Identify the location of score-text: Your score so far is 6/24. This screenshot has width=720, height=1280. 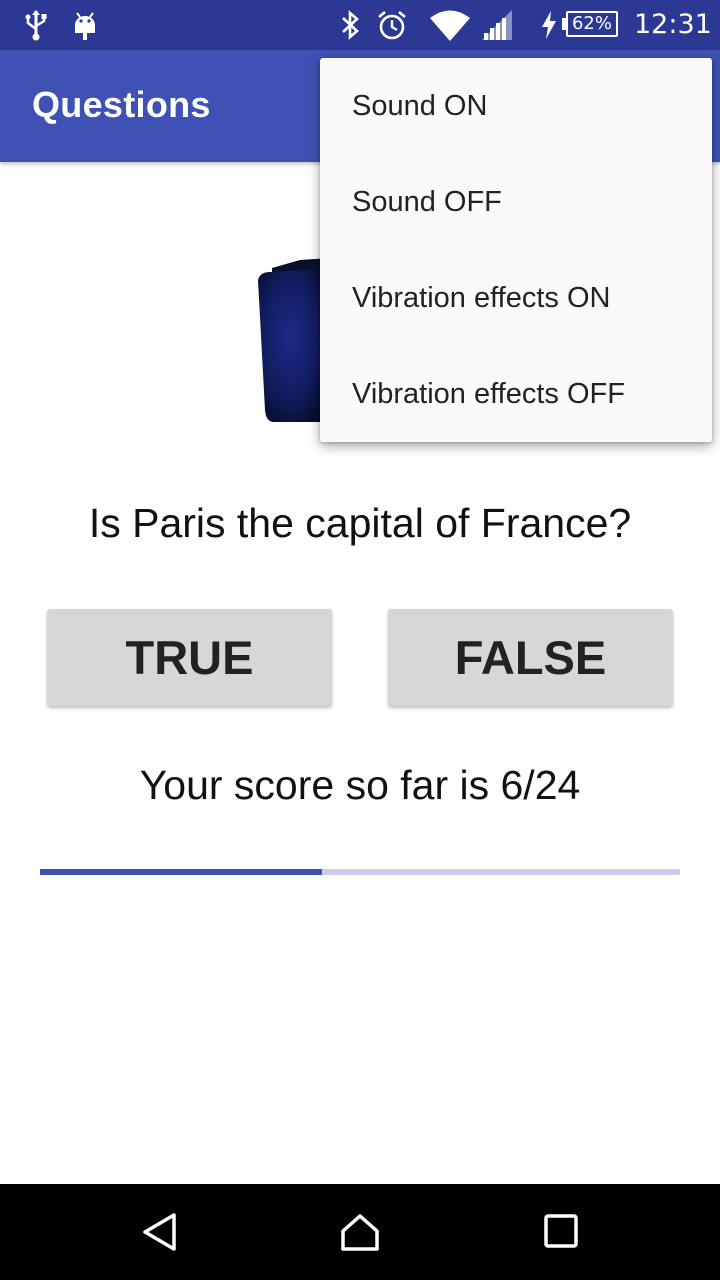
(360, 785).